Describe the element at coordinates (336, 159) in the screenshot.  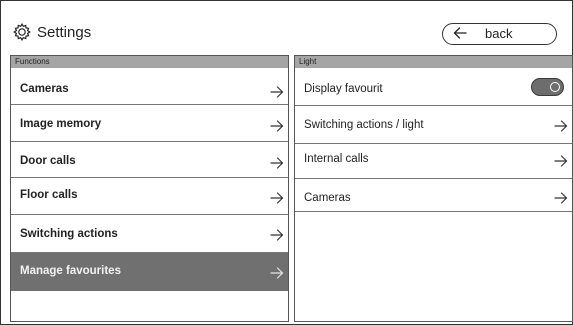
I see `light-item-label: Internal calls` at that location.